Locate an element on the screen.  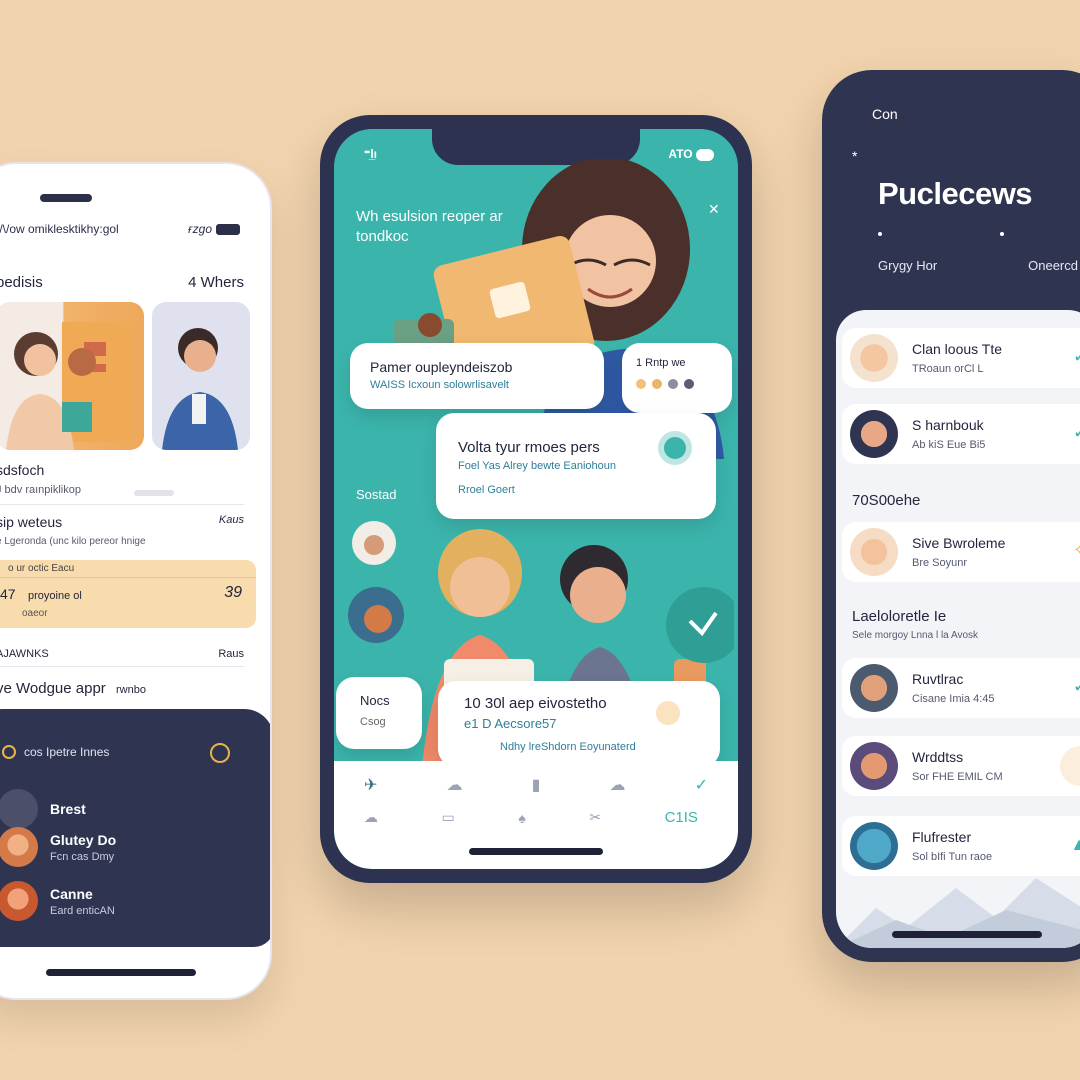
tab-2: Oneercd is located at coordinates (1053, 265).